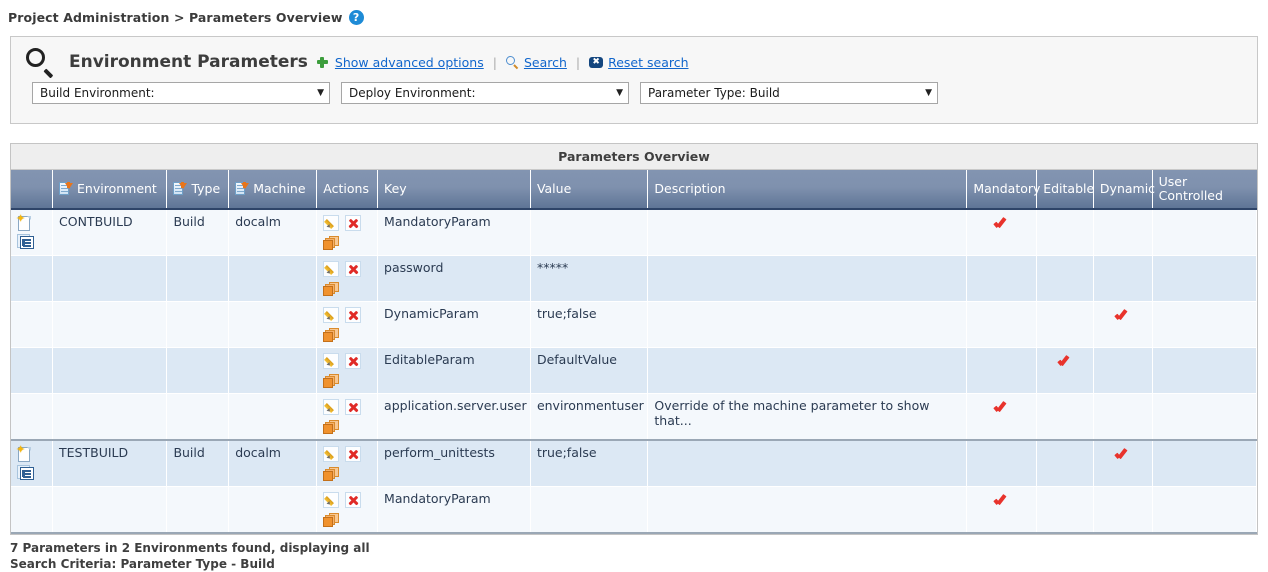 Image resolution: width=1268 pixels, height=572 pixels. Describe the element at coordinates (273, 190) in the screenshot. I see `column-header-machine: Machine` at that location.